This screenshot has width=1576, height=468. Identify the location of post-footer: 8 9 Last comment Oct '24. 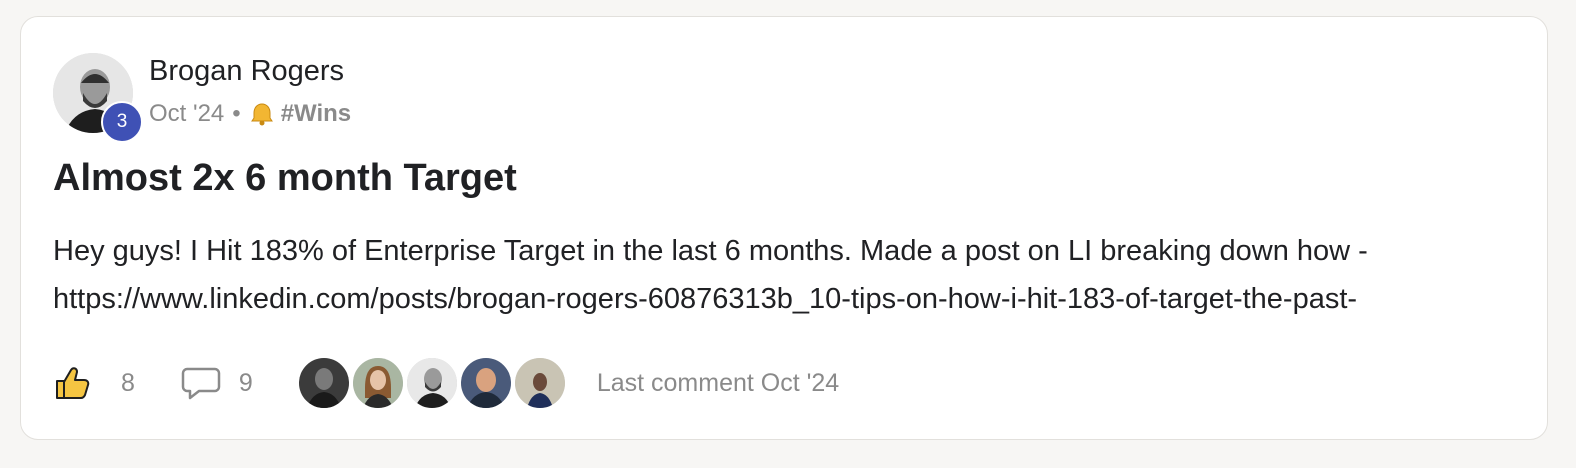
(446, 383).